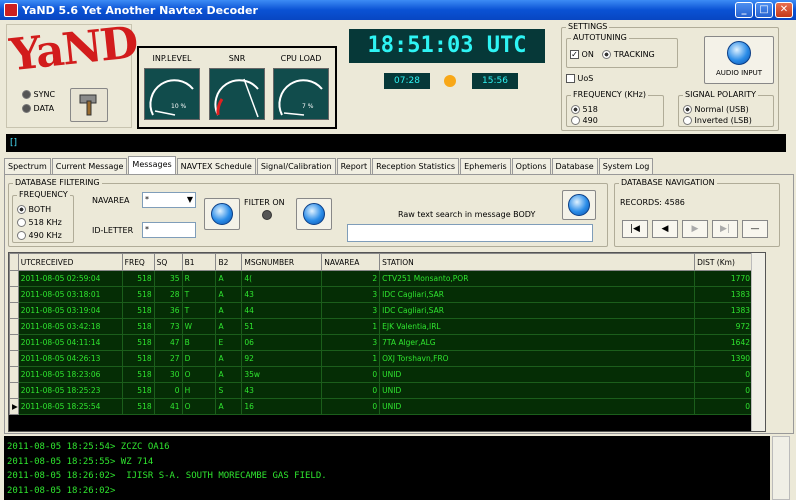 This screenshot has width=796, height=500. Describe the element at coordinates (27, 166) in the screenshot. I see `tab-spectrum: Spectrum` at that location.